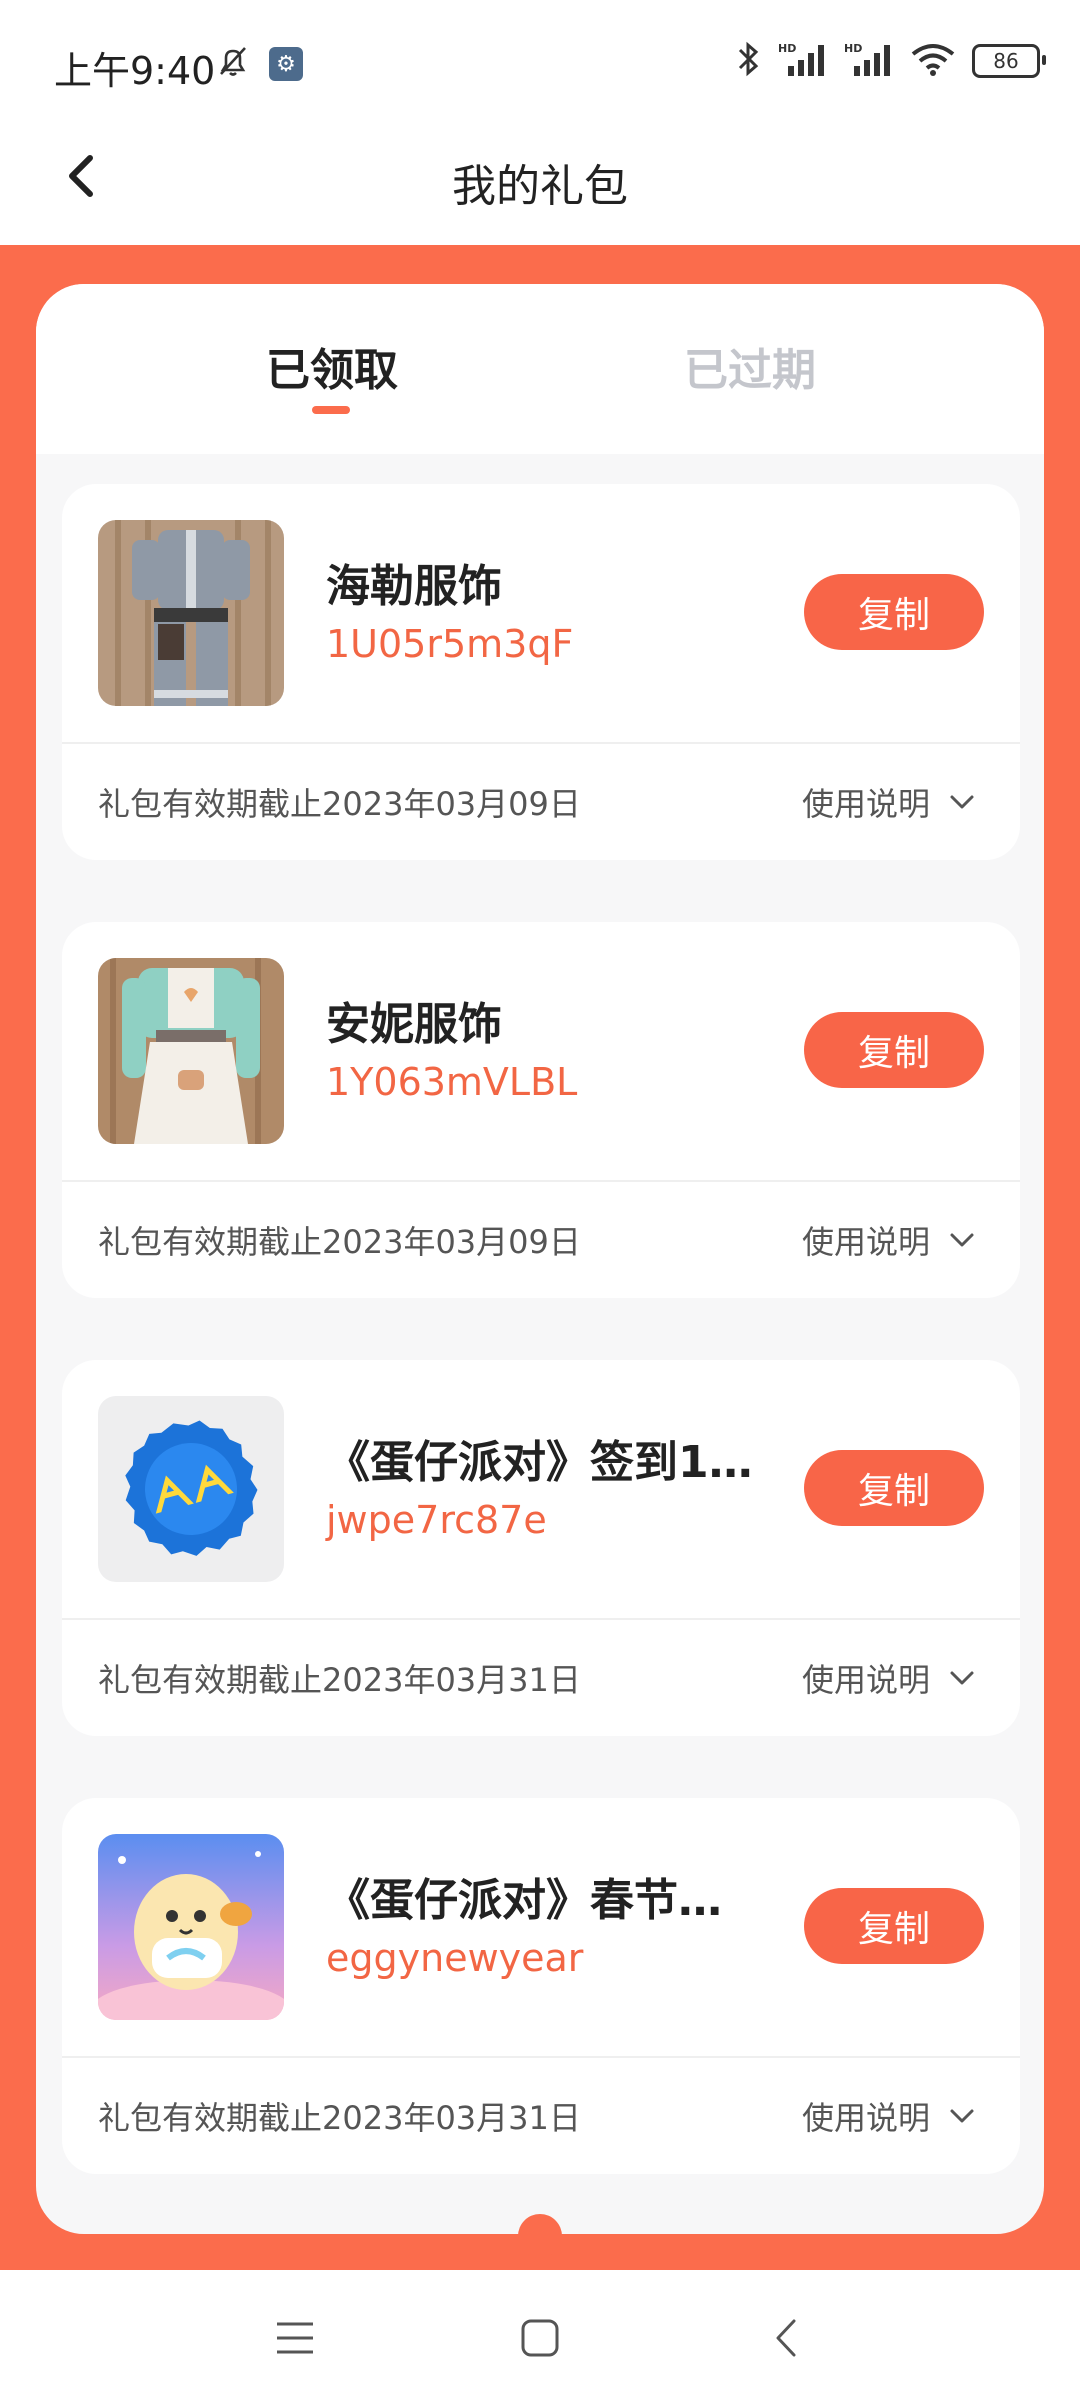 The image size is (1080, 2400). Describe the element at coordinates (455, 1958) in the screenshot. I see `gift-code: eggynewyear` at that location.